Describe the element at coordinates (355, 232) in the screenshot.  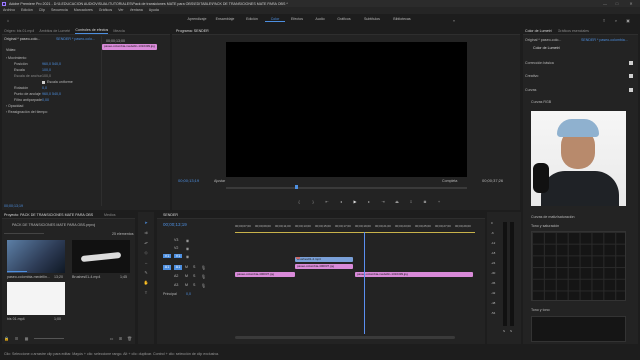
I see `work-area-bar` at that location.